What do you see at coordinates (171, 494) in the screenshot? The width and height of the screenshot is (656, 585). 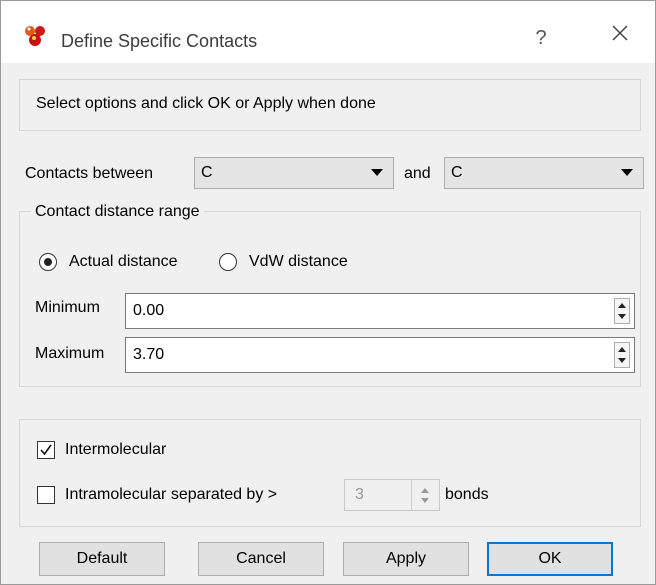 I see `intramolecular-label: Intramolecular separated by >` at bounding box center [171, 494].